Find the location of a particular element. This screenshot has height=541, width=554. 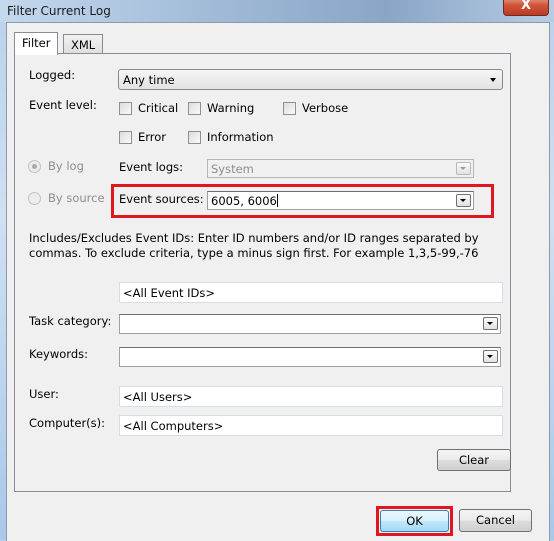

checkbox-information: Information is located at coordinates (231, 137).